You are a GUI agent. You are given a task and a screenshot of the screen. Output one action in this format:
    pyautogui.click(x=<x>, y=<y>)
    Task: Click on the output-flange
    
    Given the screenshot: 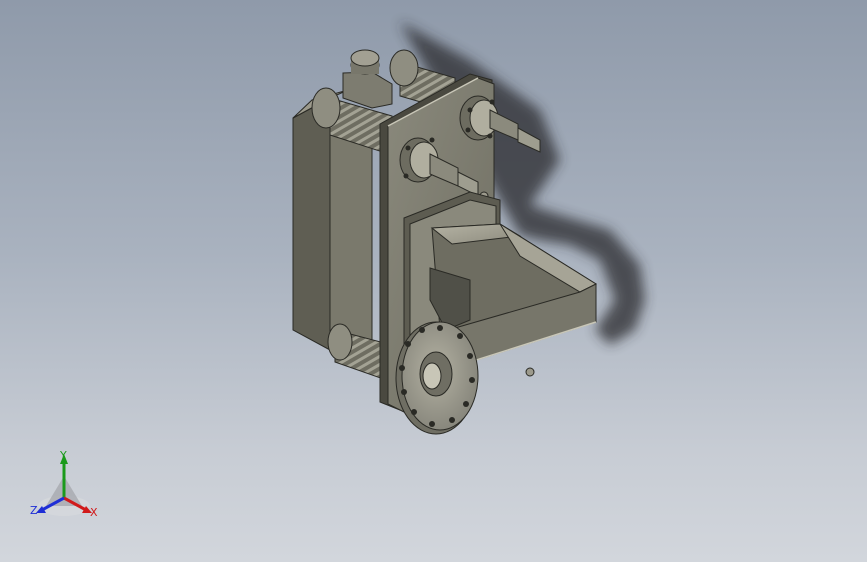 What is the action you would take?
    pyautogui.click(x=437, y=378)
    